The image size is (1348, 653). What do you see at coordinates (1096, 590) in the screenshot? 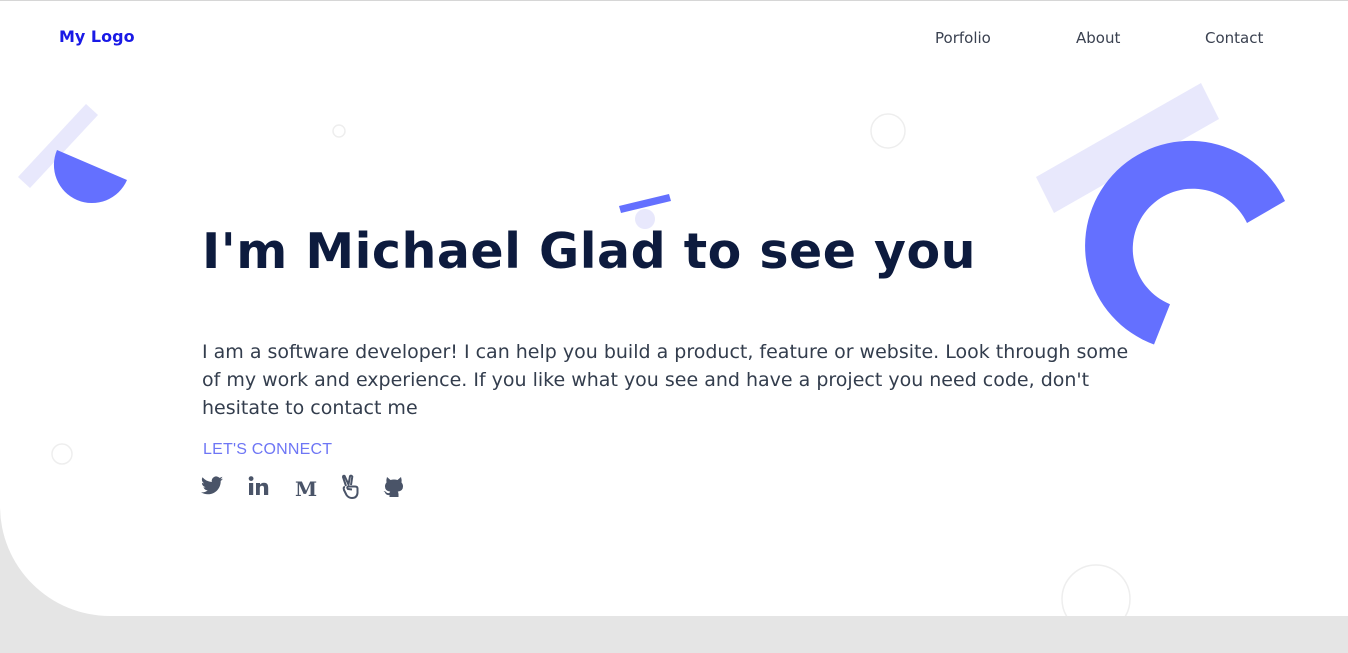
I see `outline-circle-bottom` at bounding box center [1096, 590].